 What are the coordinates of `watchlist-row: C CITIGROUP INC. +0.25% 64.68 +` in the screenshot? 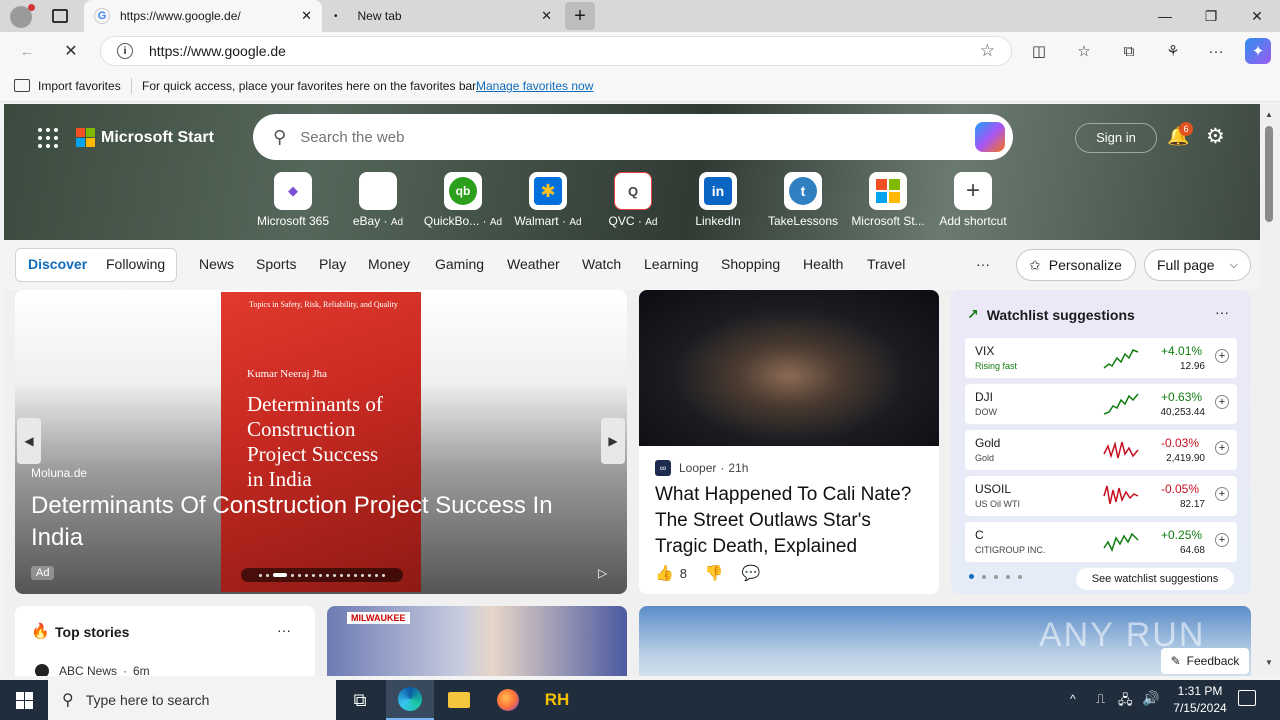 It's located at (1101, 542).